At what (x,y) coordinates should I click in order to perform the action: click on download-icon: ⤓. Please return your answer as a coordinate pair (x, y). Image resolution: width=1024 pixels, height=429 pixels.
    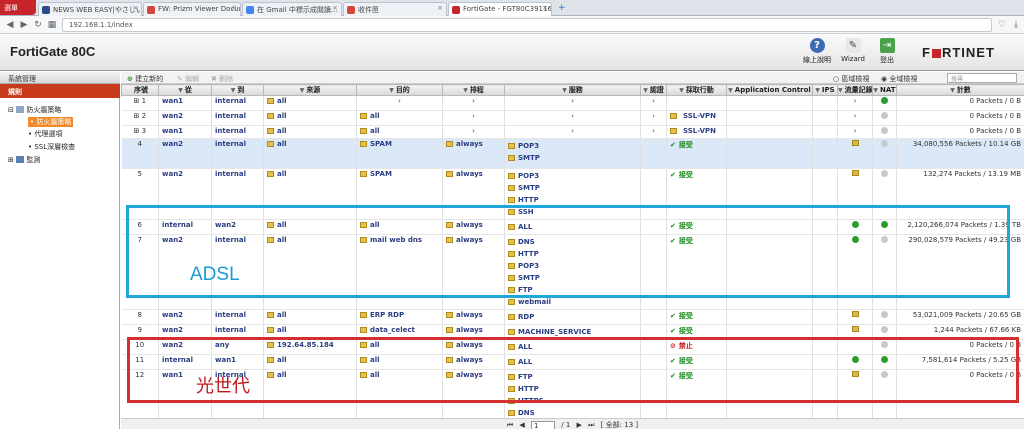
    Looking at the image, I should click on (1016, 25).